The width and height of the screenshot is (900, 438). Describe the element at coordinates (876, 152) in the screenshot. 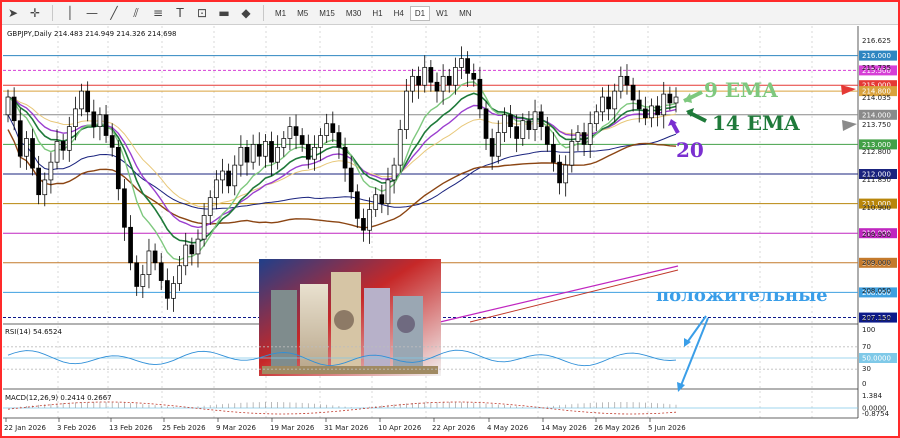

I see `price-axis-label: 212.800` at that location.